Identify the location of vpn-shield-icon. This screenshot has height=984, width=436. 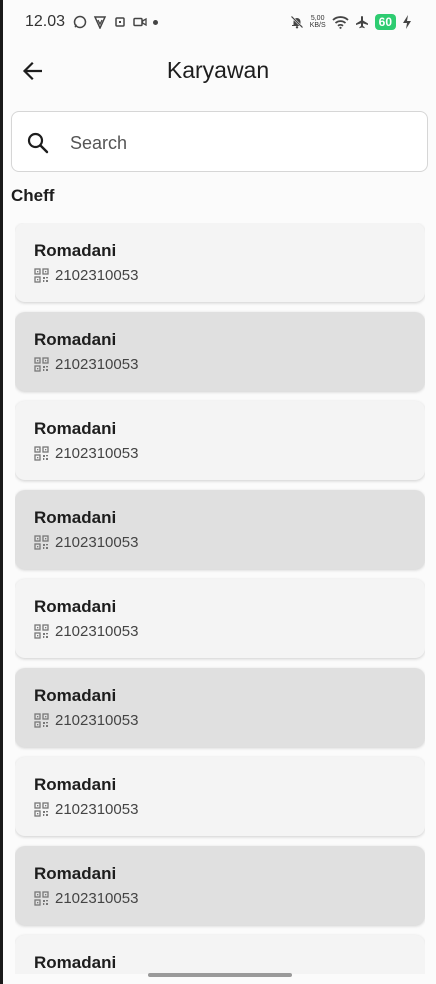
(100, 22).